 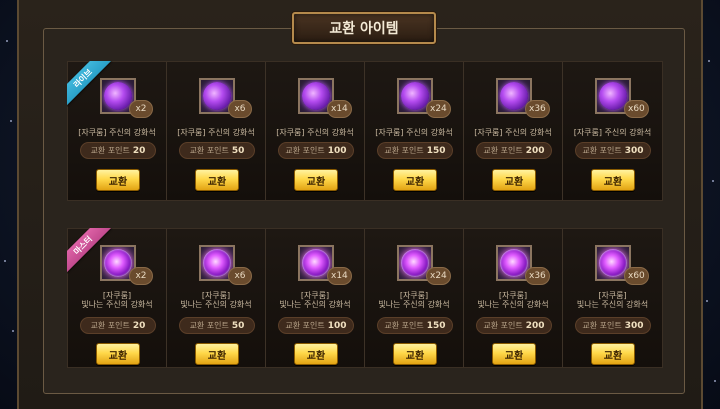 I want to click on exchange-item-card: x14 [자쿠룸] 빛나는 주신의 강화석 교환 포인트 100 교환, so click(x=315, y=298).